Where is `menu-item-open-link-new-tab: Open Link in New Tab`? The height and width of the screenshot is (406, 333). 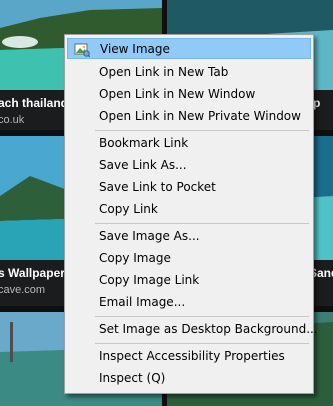 menu-item-open-link-new-tab: Open Link in New Tab is located at coordinates (189, 72).